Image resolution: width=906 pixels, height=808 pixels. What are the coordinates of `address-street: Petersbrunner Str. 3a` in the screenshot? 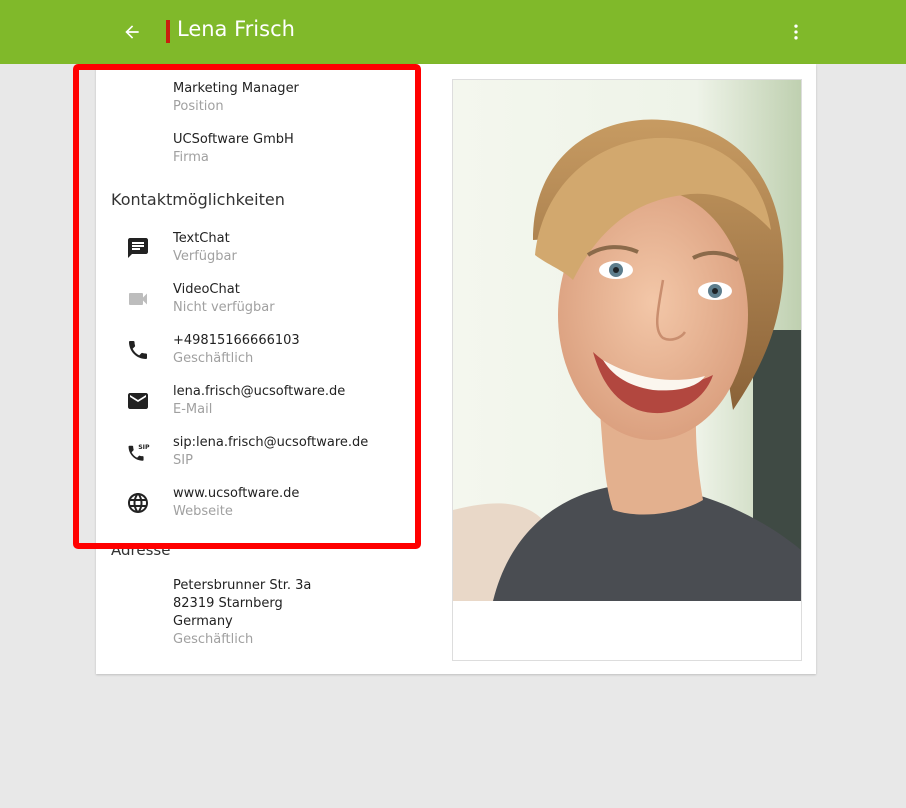 It's located at (242, 585).